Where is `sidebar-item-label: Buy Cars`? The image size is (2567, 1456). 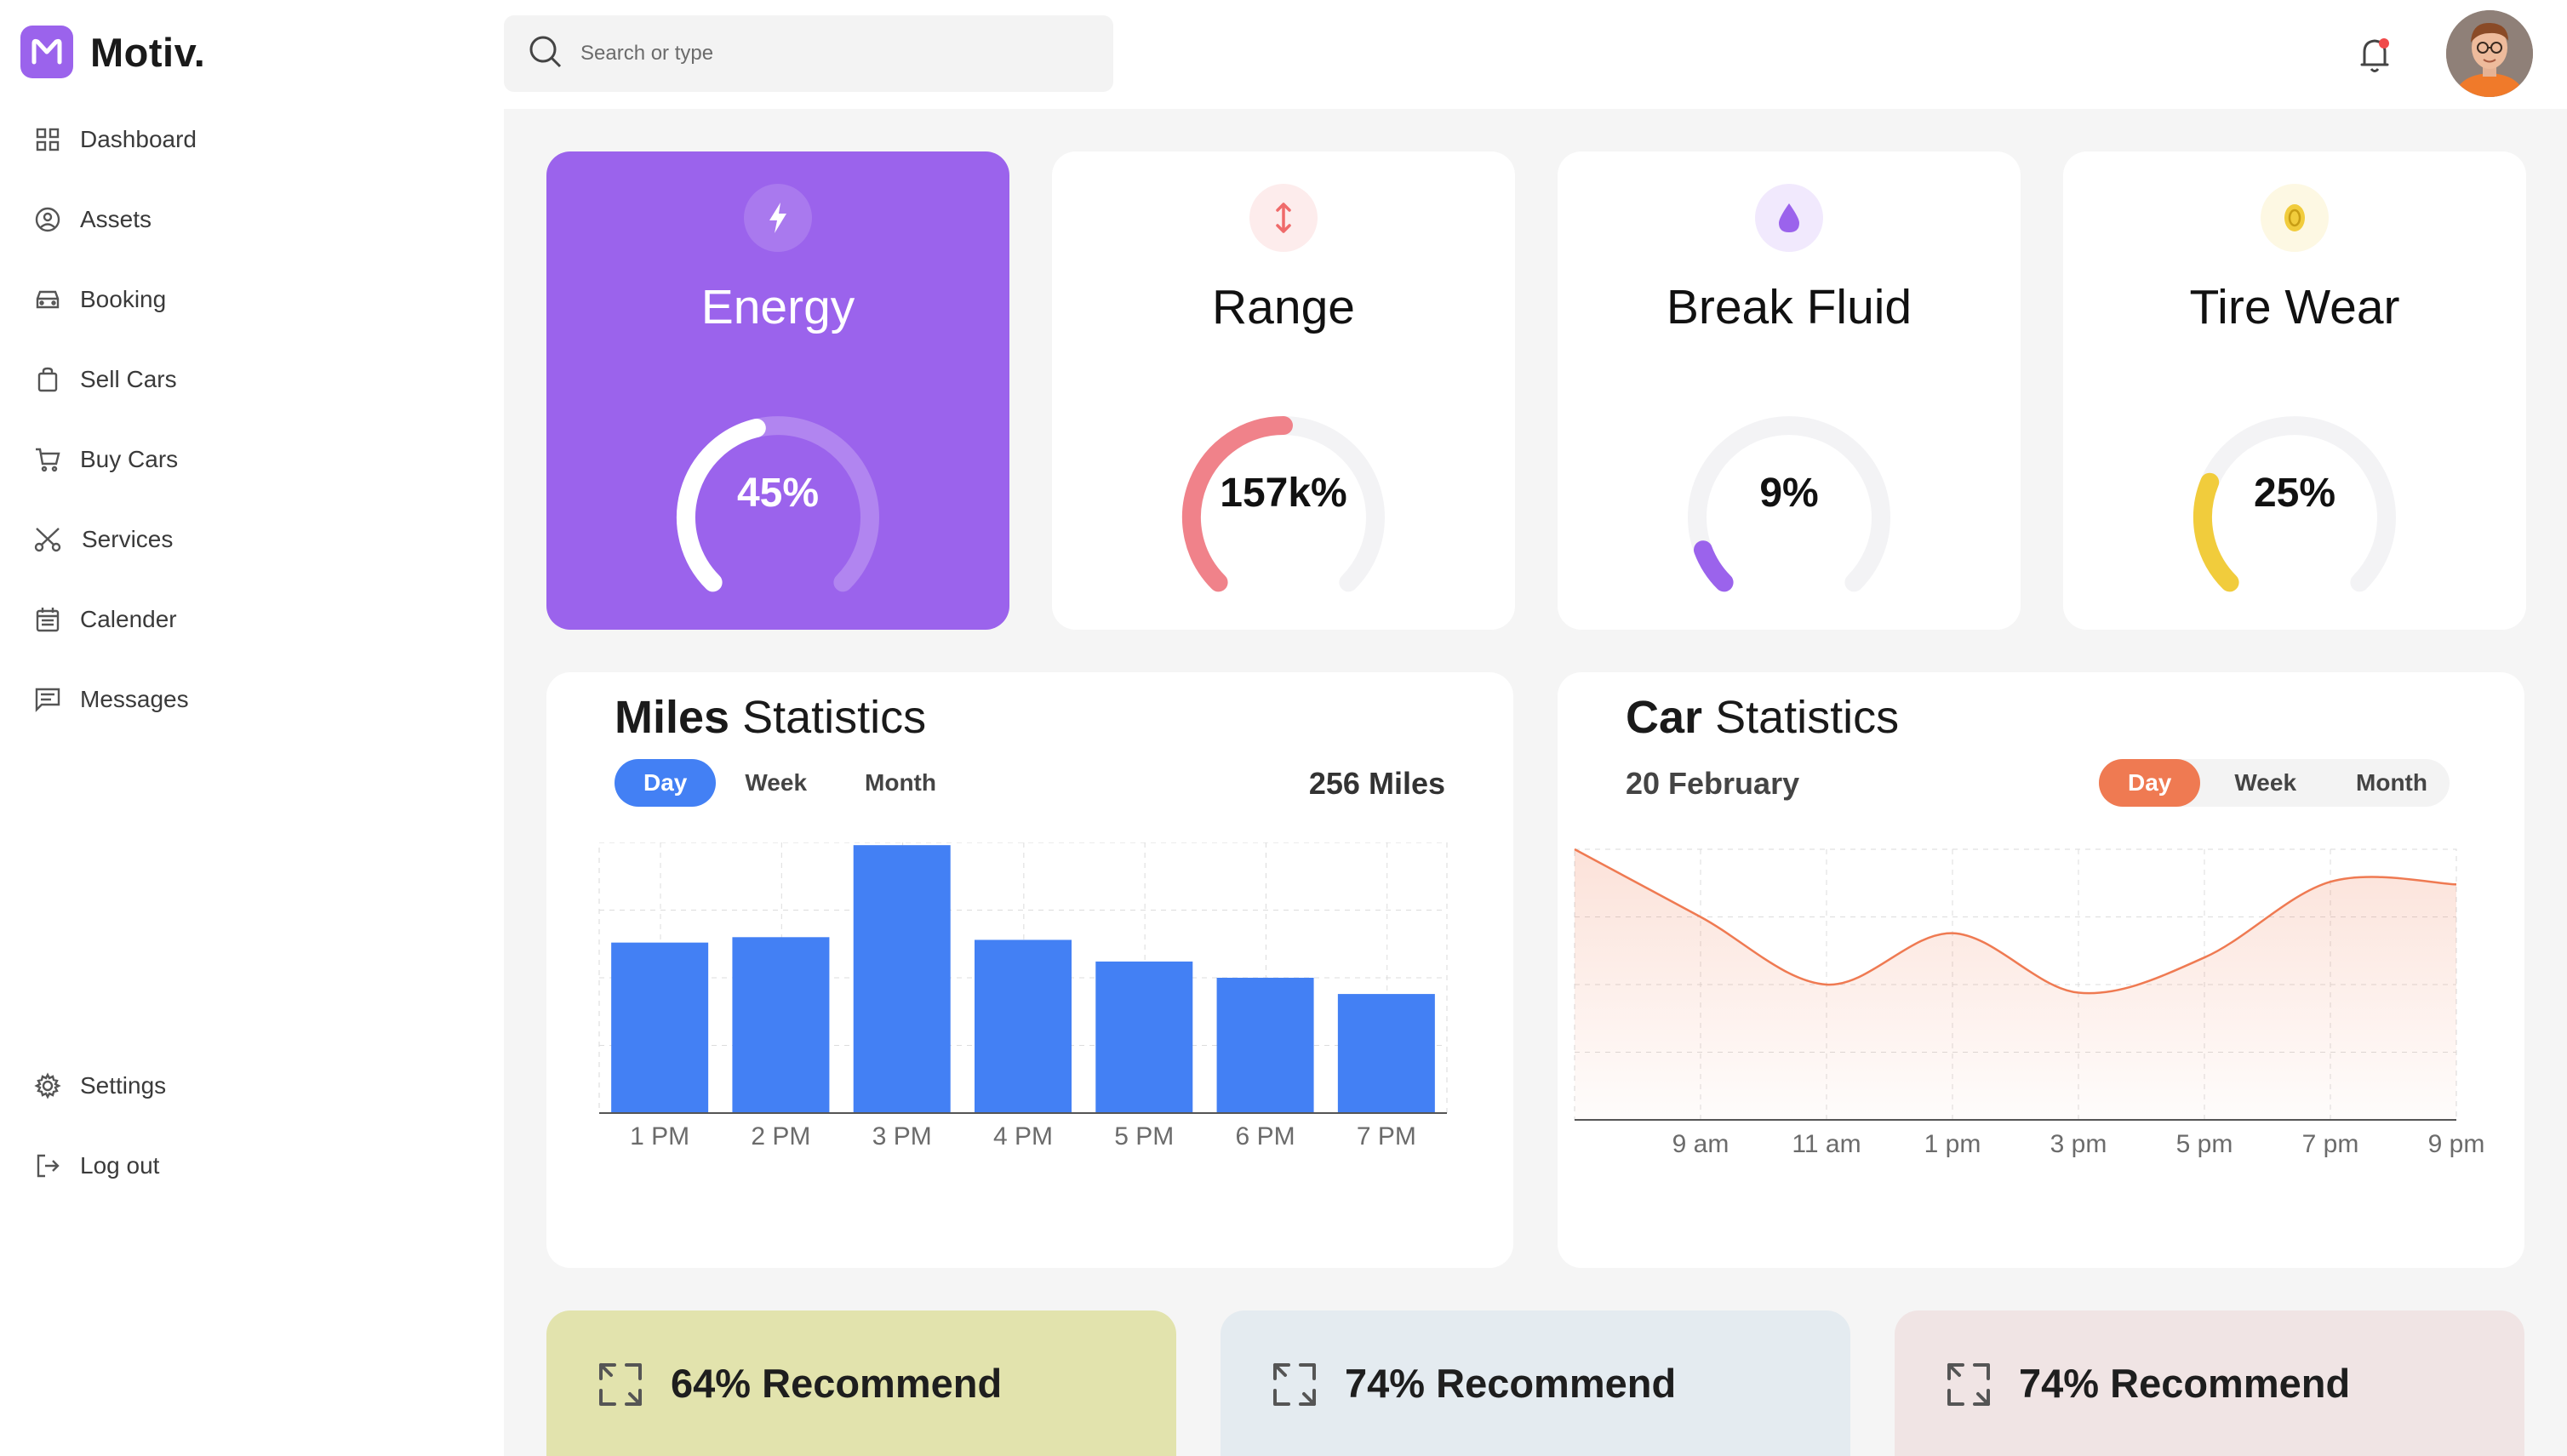
sidebar-item-label: Buy Cars is located at coordinates (129, 459).